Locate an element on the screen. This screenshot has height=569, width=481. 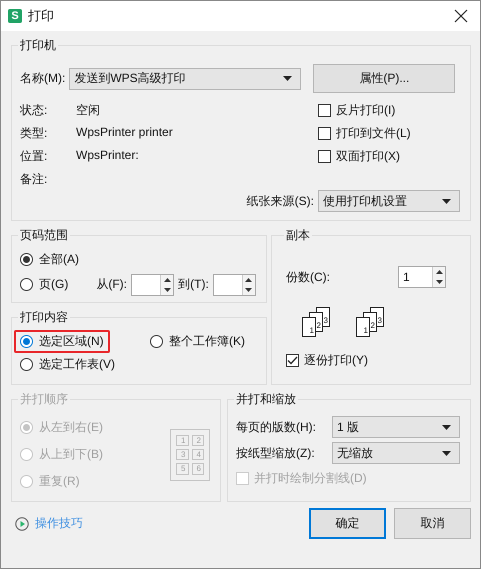
field-label: 每页的版数(H): is located at coordinates (276, 427).